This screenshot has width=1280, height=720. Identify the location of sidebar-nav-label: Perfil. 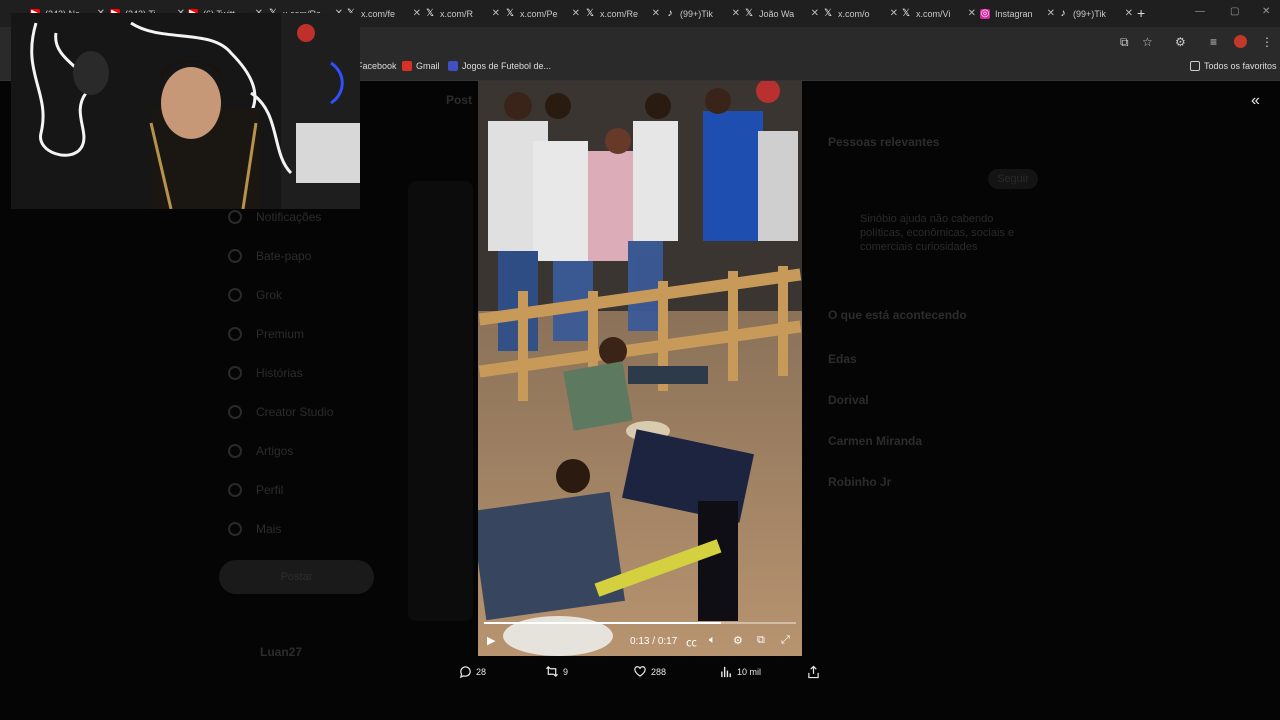
(270, 490).